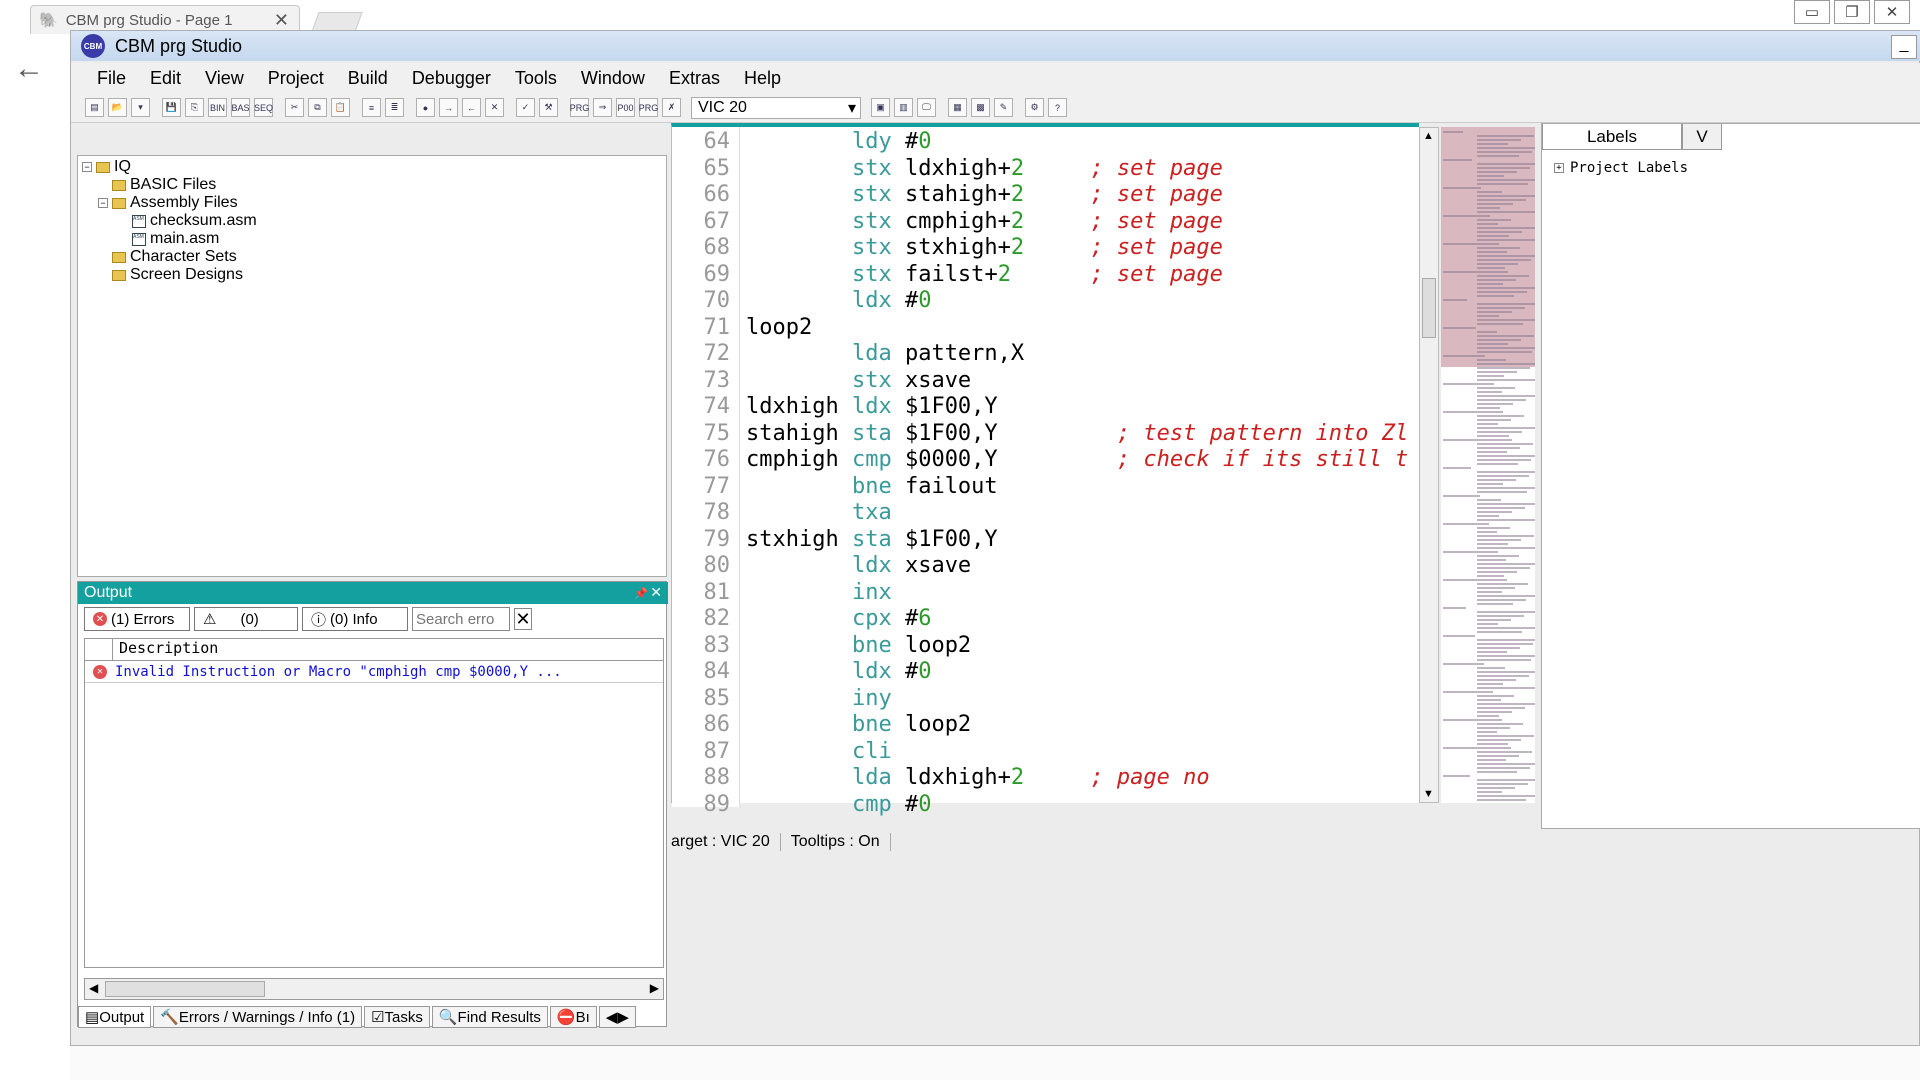 The image size is (1920, 1080). I want to click on code-line: cli, so click(825, 751).